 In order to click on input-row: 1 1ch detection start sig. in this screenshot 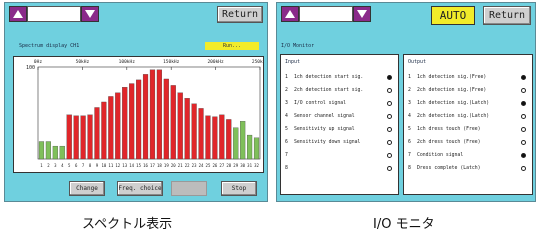, I will do `click(339, 78)`.